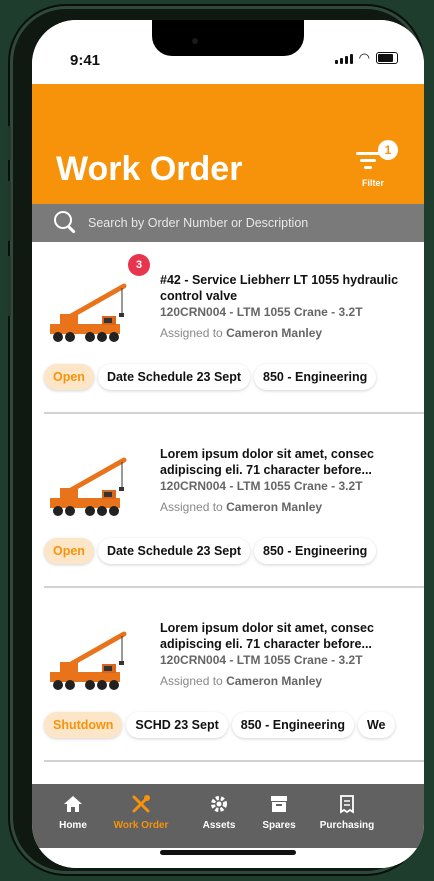 Image resolution: width=434 pixels, height=881 pixels. I want to click on search-icon, so click(63, 220).